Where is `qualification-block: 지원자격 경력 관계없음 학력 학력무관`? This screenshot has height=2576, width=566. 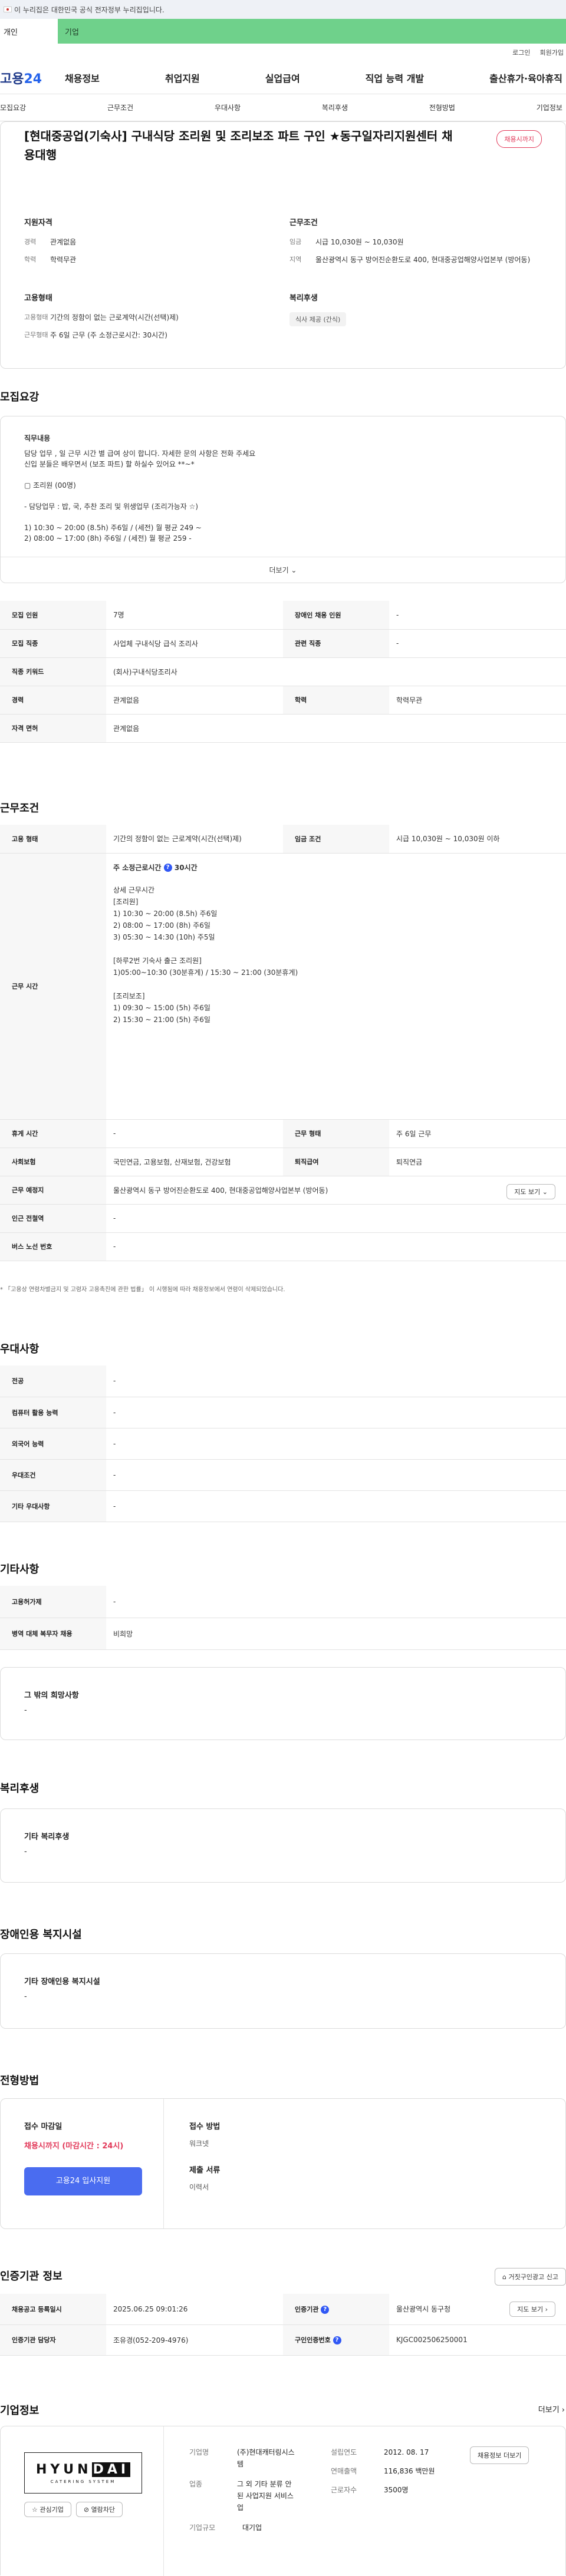 qualification-block: 지원자격 경력 관계없음 학력 학력무관 is located at coordinates (142, 244).